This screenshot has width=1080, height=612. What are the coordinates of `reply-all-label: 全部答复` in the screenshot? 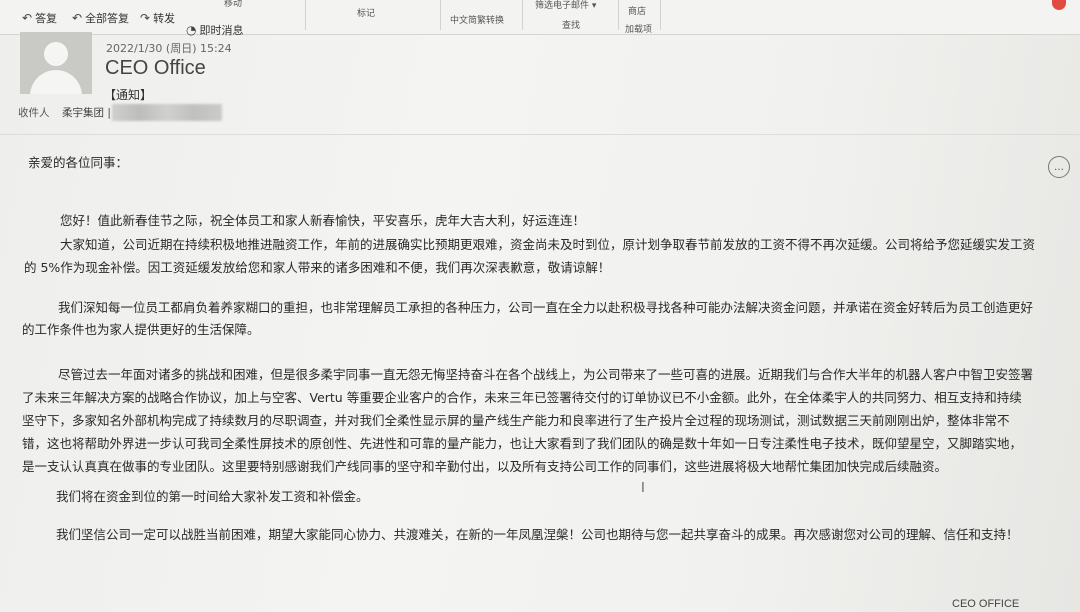 It's located at (107, 18).